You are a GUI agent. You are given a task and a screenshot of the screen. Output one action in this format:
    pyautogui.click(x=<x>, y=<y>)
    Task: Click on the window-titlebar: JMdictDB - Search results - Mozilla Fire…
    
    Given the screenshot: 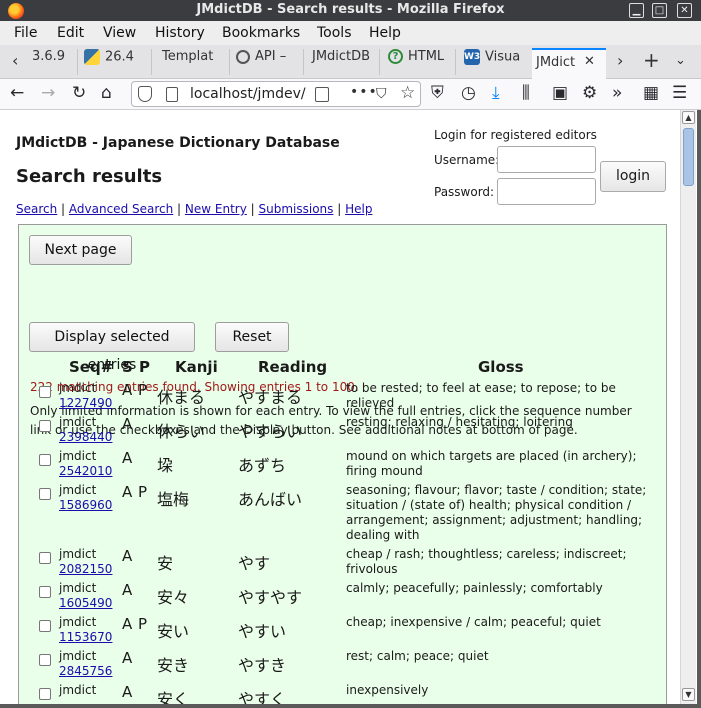 What is the action you would take?
    pyautogui.click(x=350, y=10)
    